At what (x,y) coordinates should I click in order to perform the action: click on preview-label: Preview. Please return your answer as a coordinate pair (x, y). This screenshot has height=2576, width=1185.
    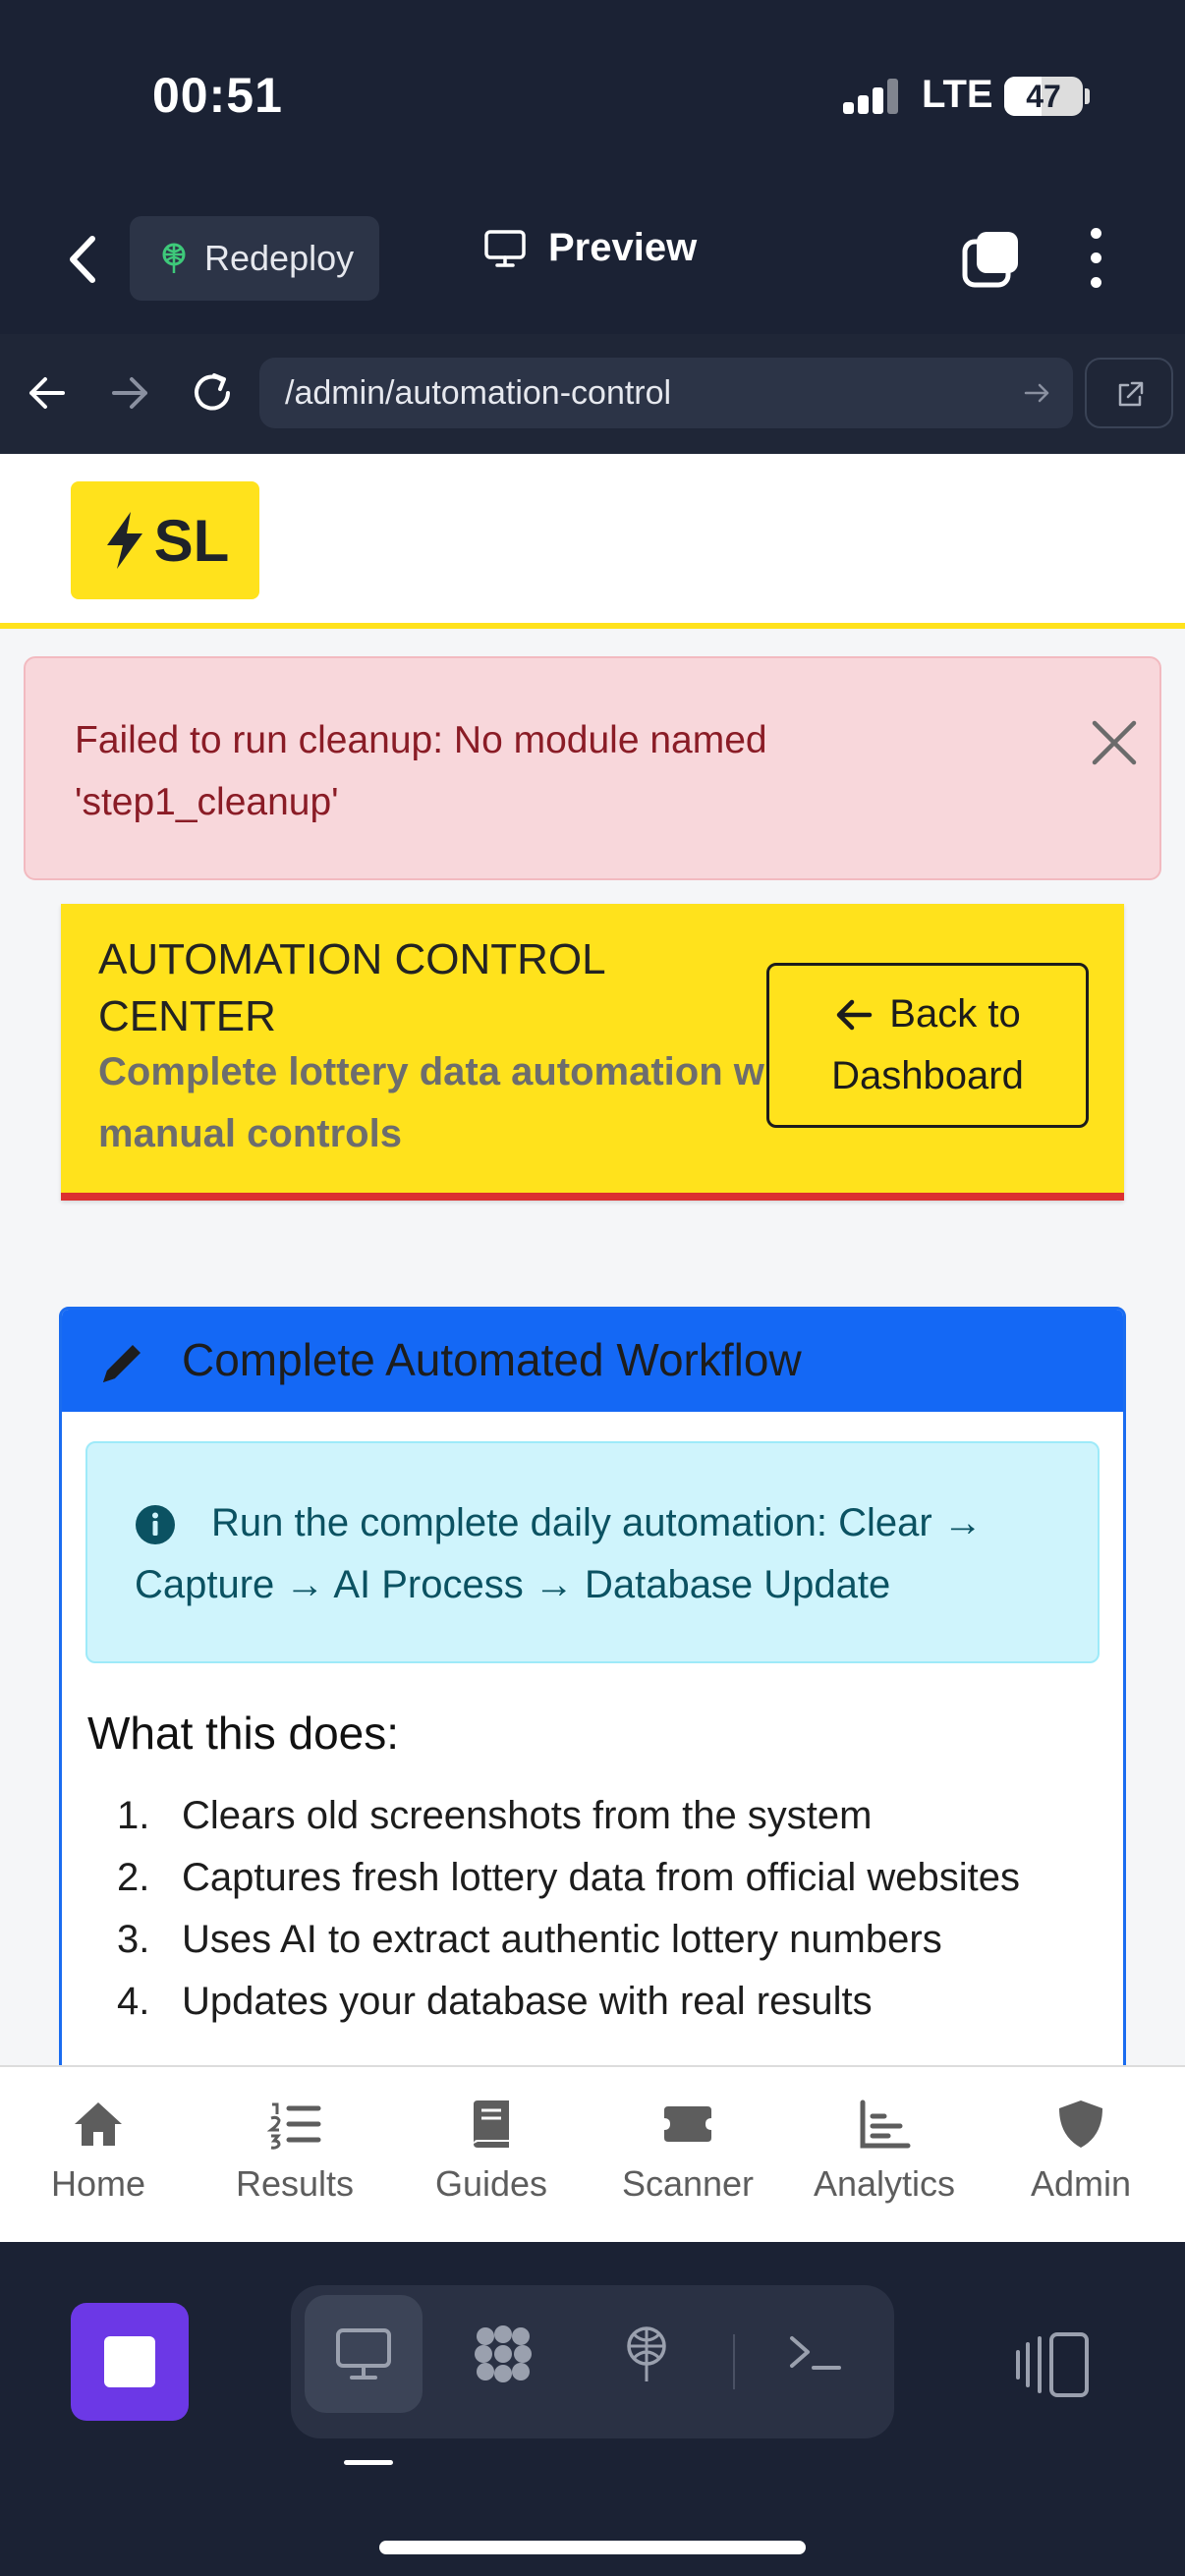
    Looking at the image, I should click on (623, 247).